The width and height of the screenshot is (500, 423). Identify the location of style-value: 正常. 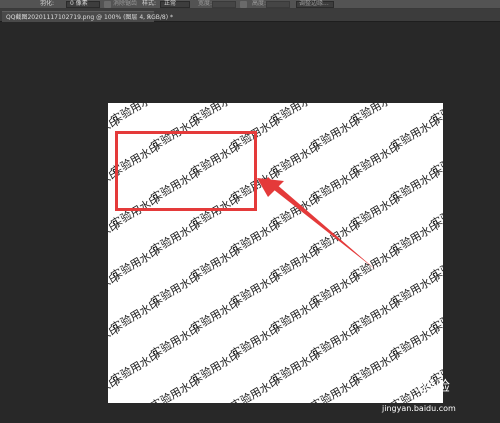
(170, 3).